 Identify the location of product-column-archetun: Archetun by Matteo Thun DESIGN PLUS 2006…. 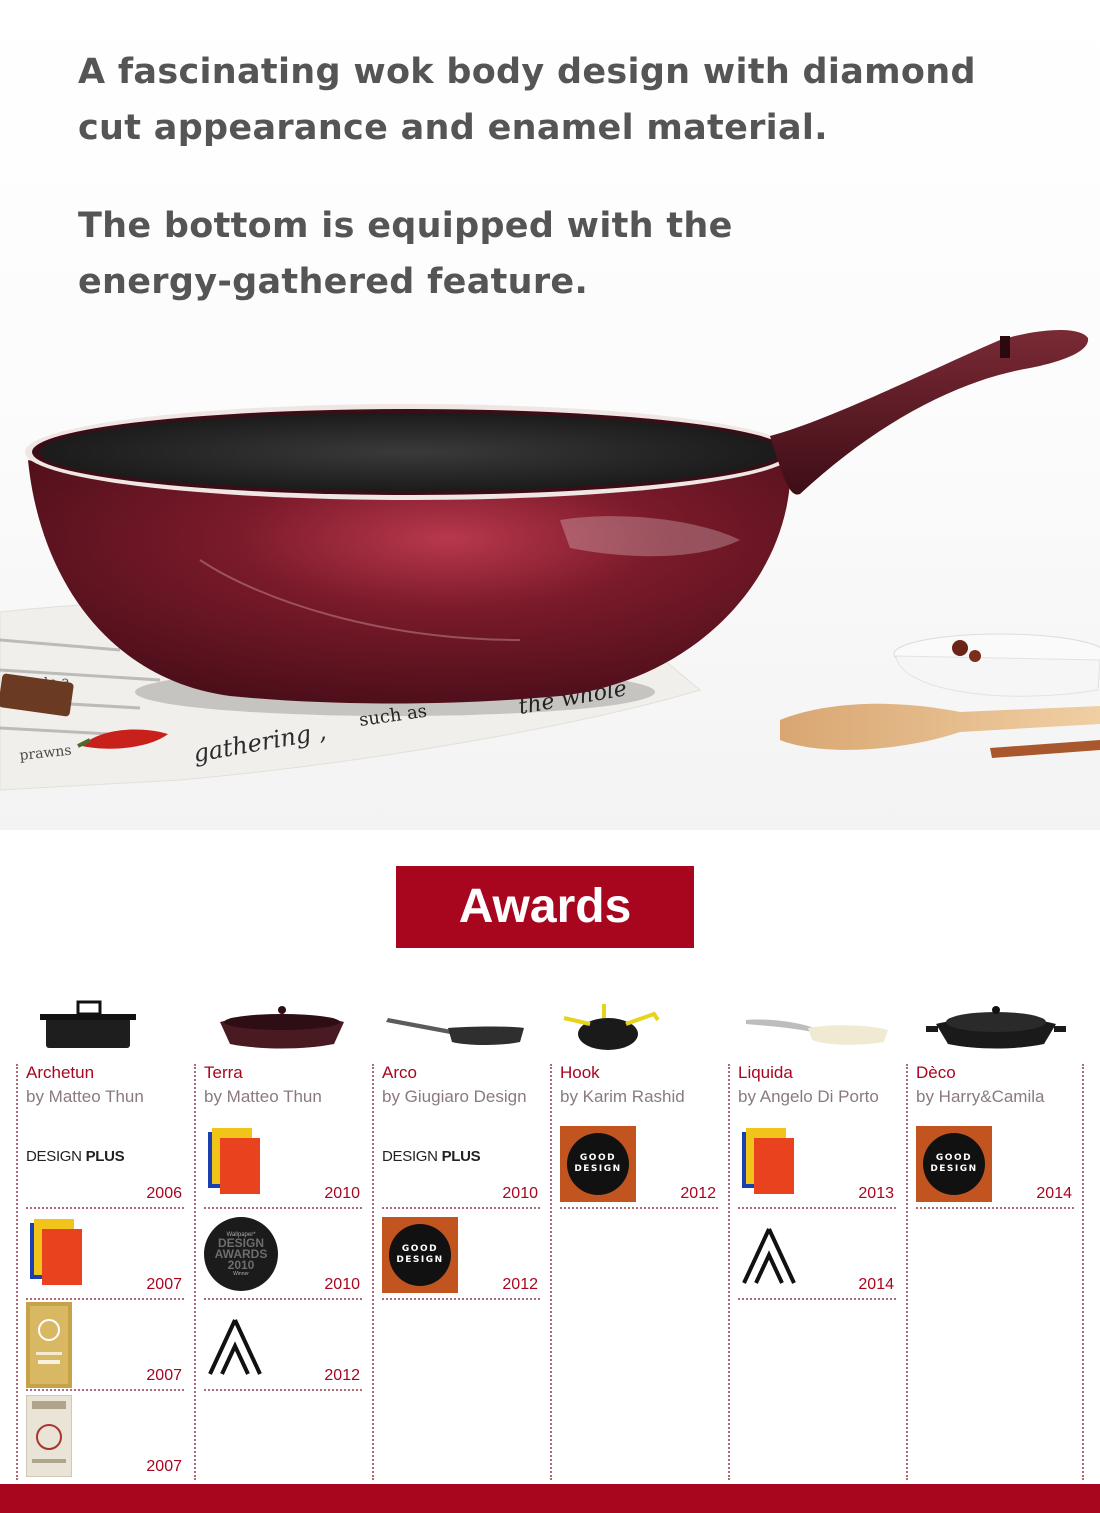
(105, 1240).